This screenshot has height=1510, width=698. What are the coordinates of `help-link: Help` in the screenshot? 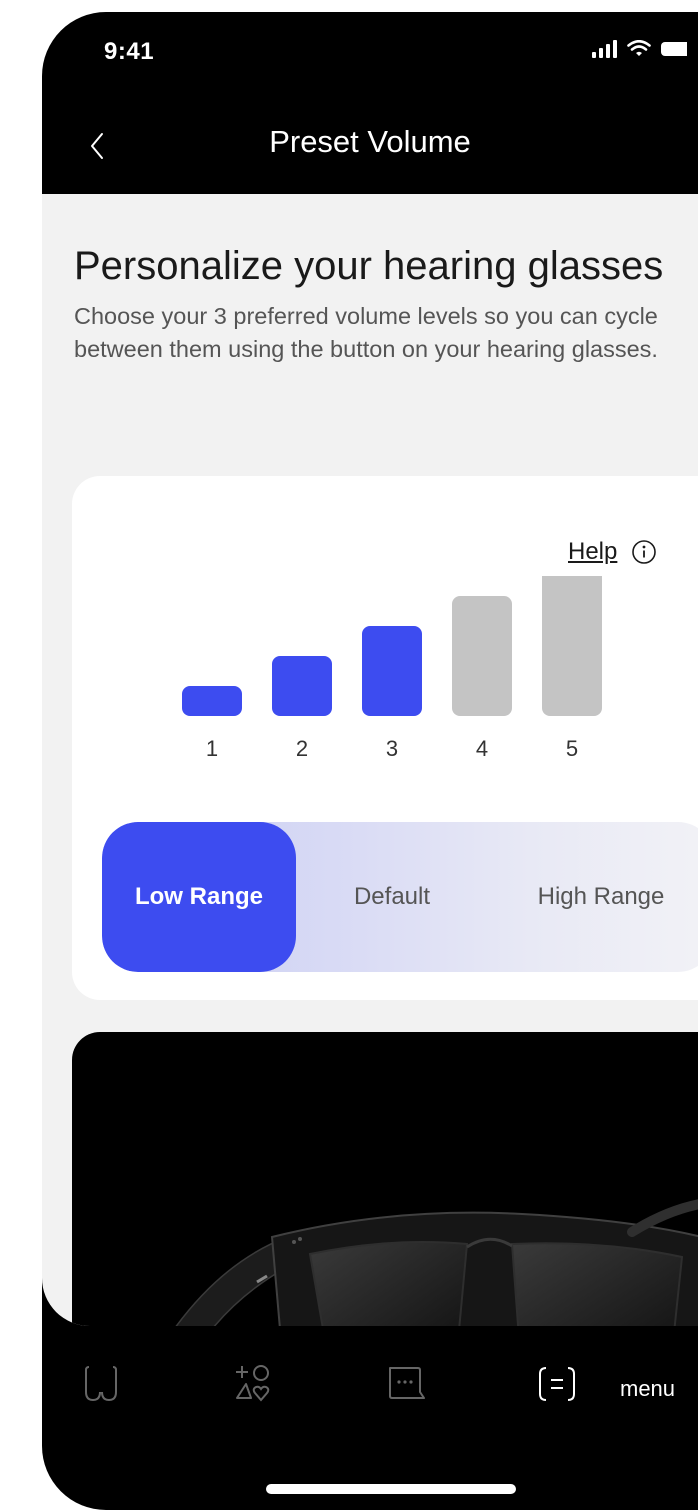 It's located at (612, 552).